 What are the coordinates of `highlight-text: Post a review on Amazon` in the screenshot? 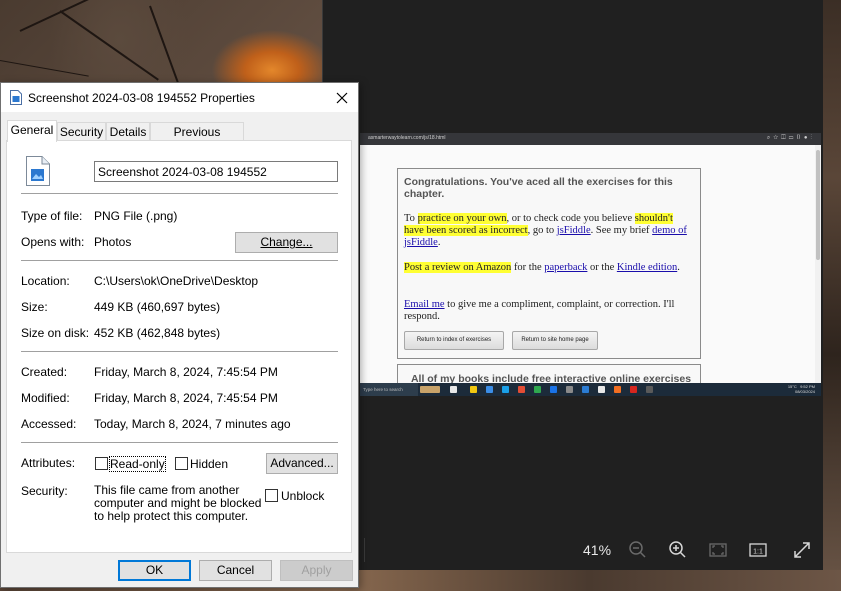 It's located at (458, 267).